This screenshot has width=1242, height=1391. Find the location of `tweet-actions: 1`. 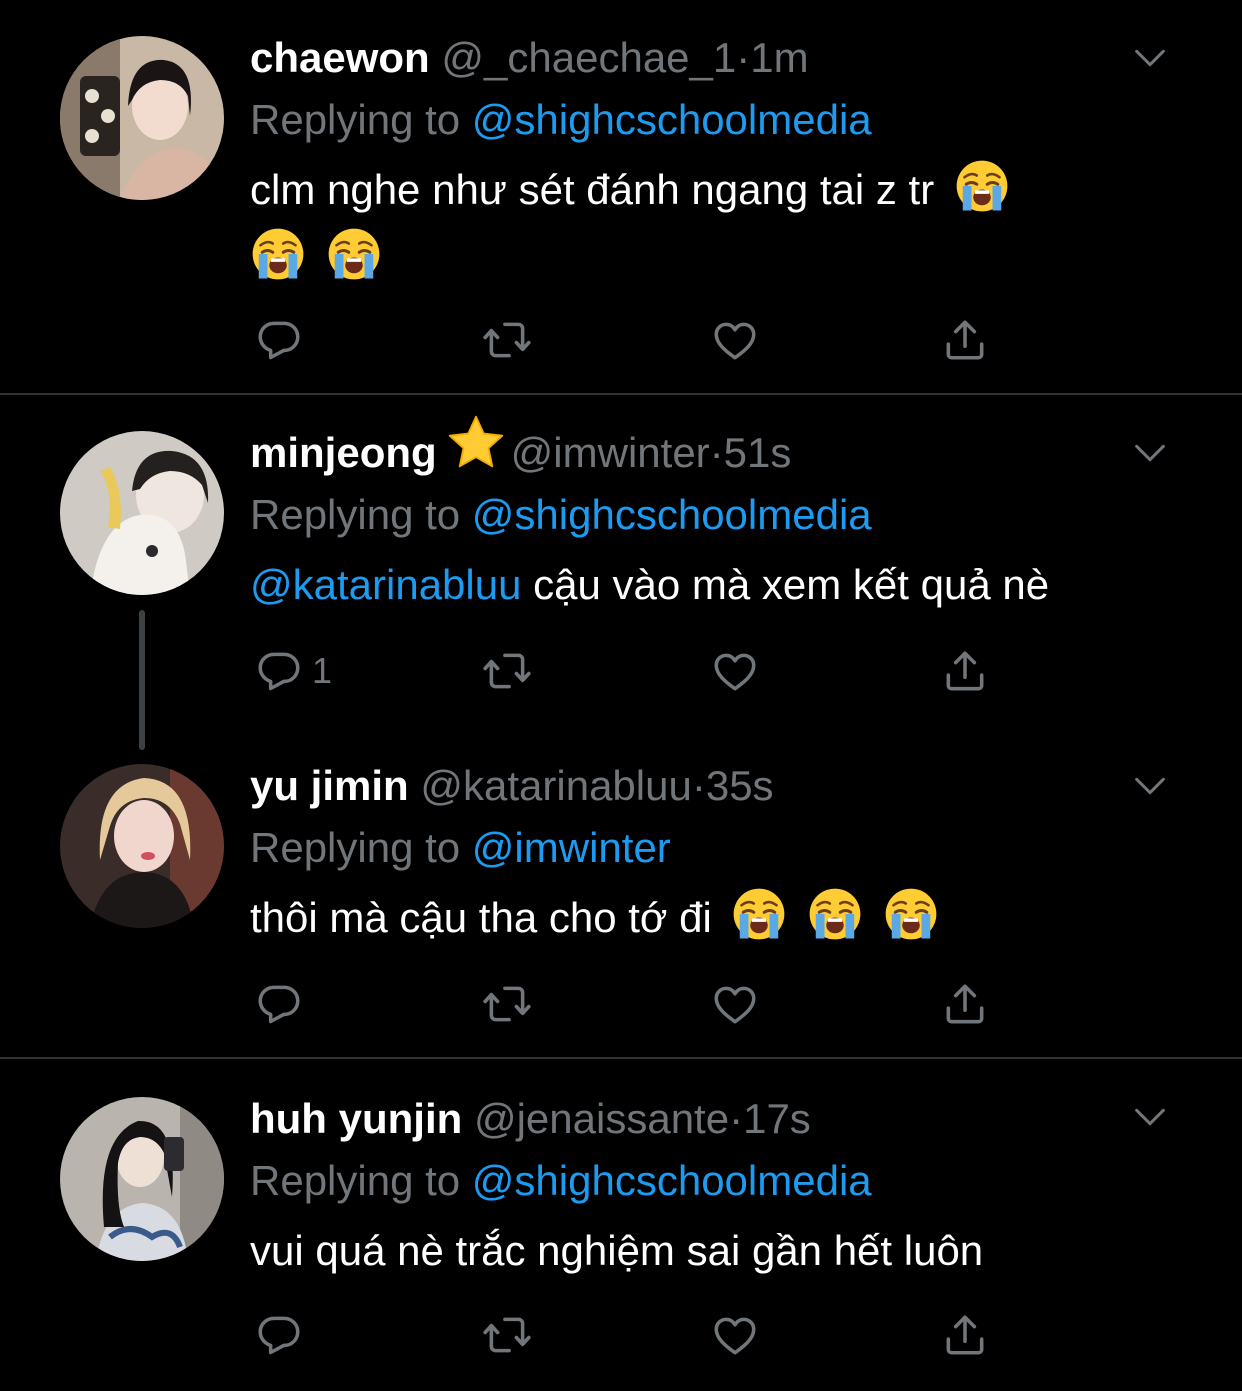

tweet-actions: 1 is located at coordinates (630, 671).